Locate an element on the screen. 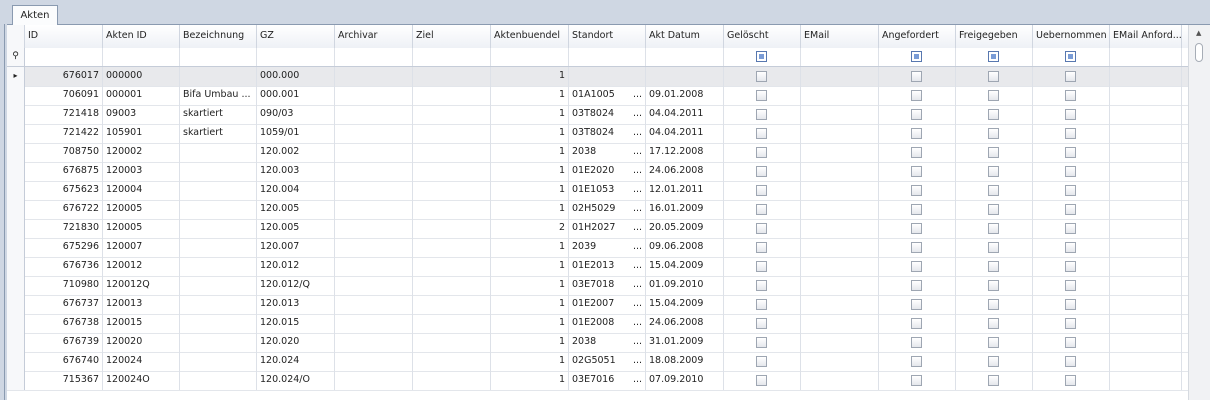 The width and height of the screenshot is (1210, 400). cell-akten-id: 120003 is located at coordinates (141, 171).